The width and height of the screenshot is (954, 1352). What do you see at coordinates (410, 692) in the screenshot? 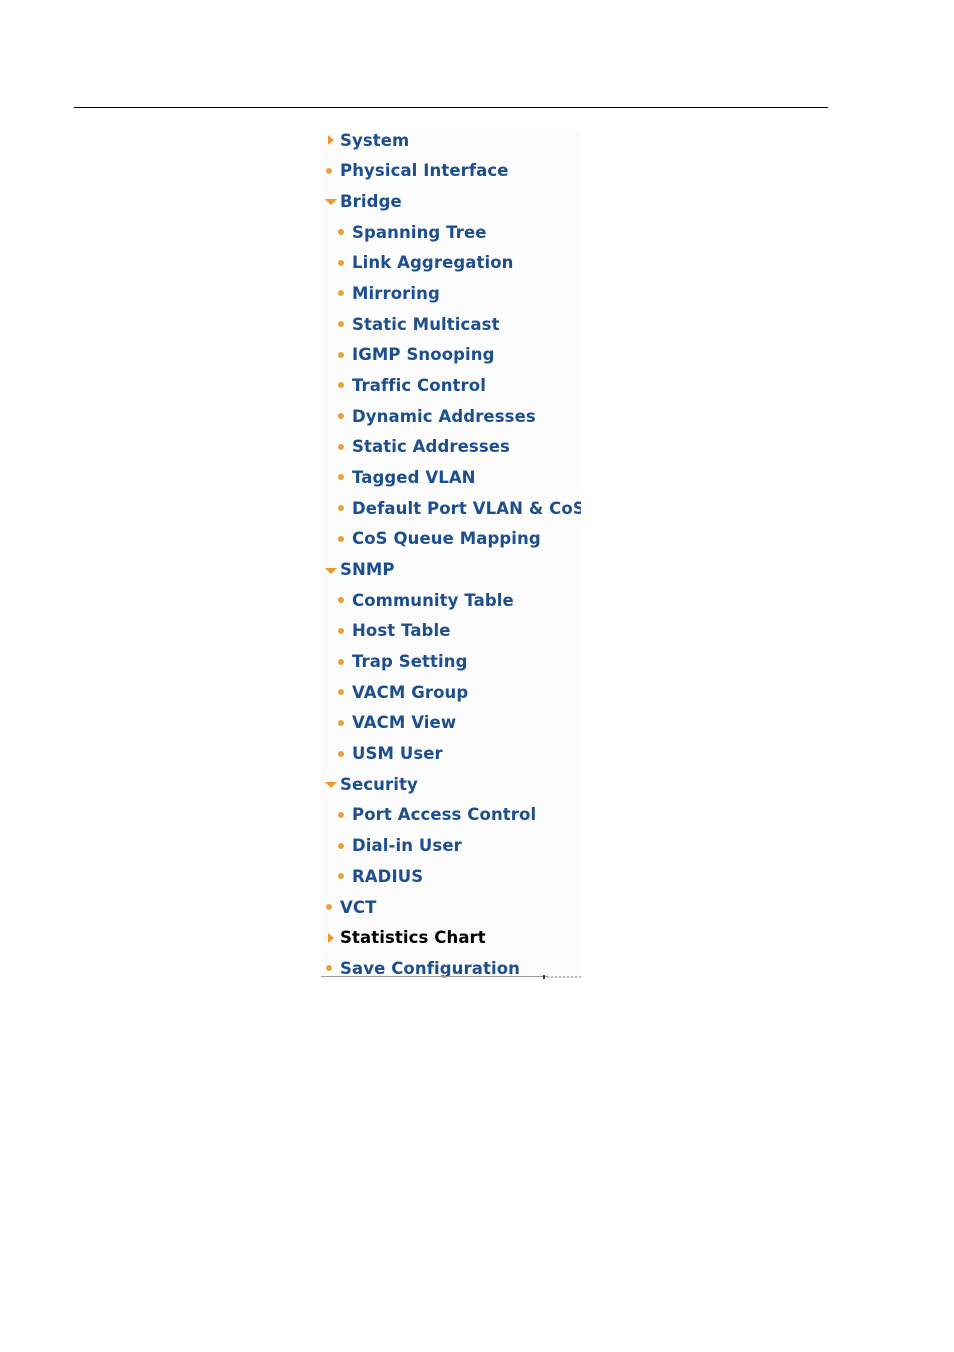
I see `menu-item-label: VACM Group` at bounding box center [410, 692].